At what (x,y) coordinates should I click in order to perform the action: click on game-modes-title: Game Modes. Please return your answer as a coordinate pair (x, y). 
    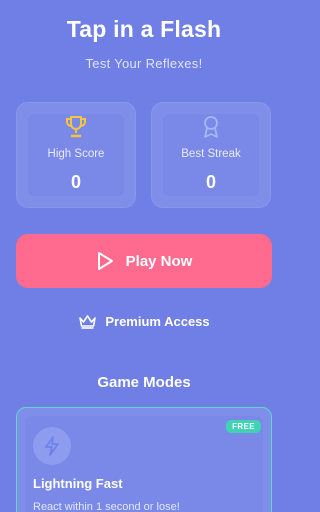
    Looking at the image, I should click on (144, 382).